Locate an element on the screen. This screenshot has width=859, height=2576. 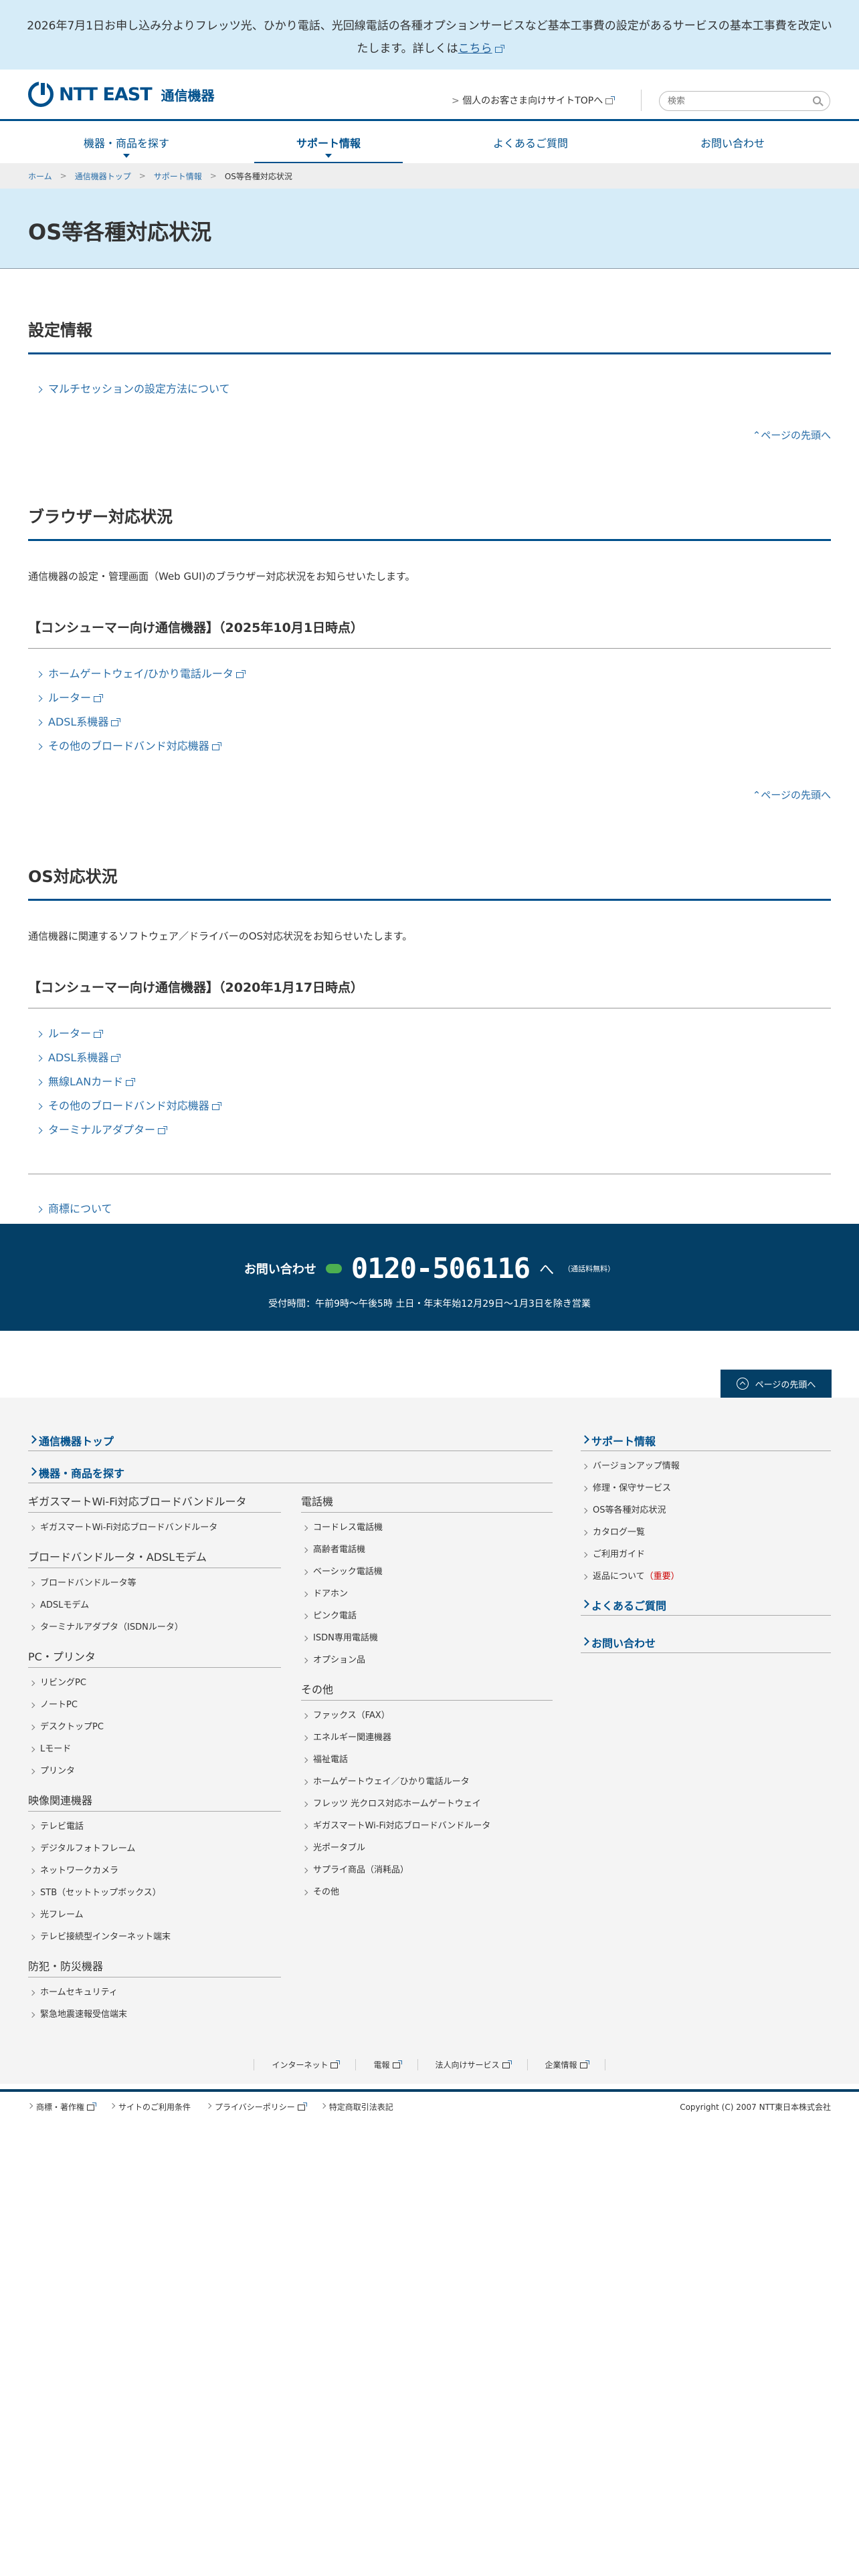
sitemap-item: STB（セットトップボックス） is located at coordinates (154, 1893).